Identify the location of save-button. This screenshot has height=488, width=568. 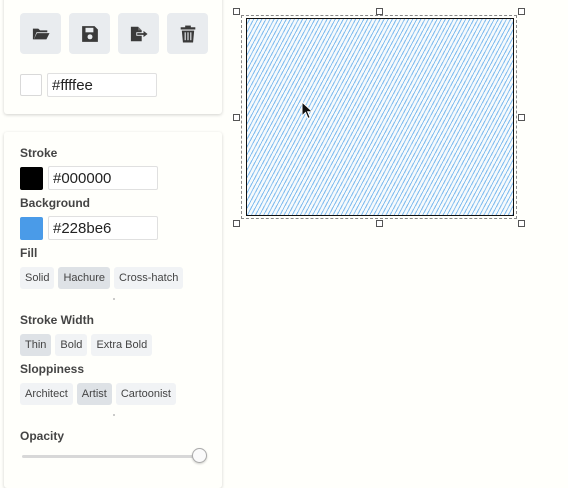
(89, 33).